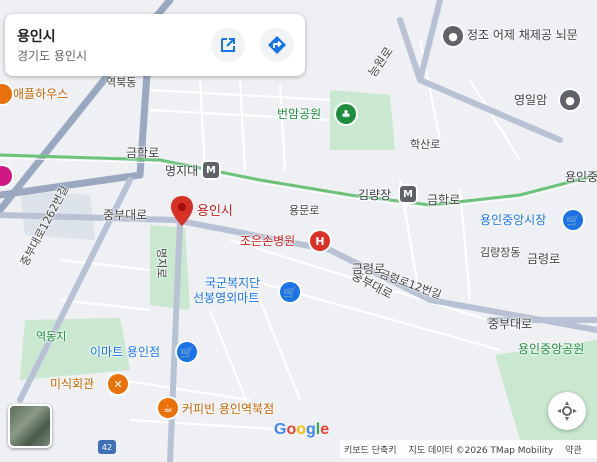 The image size is (597, 462). Describe the element at coordinates (125, 352) in the screenshot. I see `place-label-emart: 이마트 용인점` at that location.